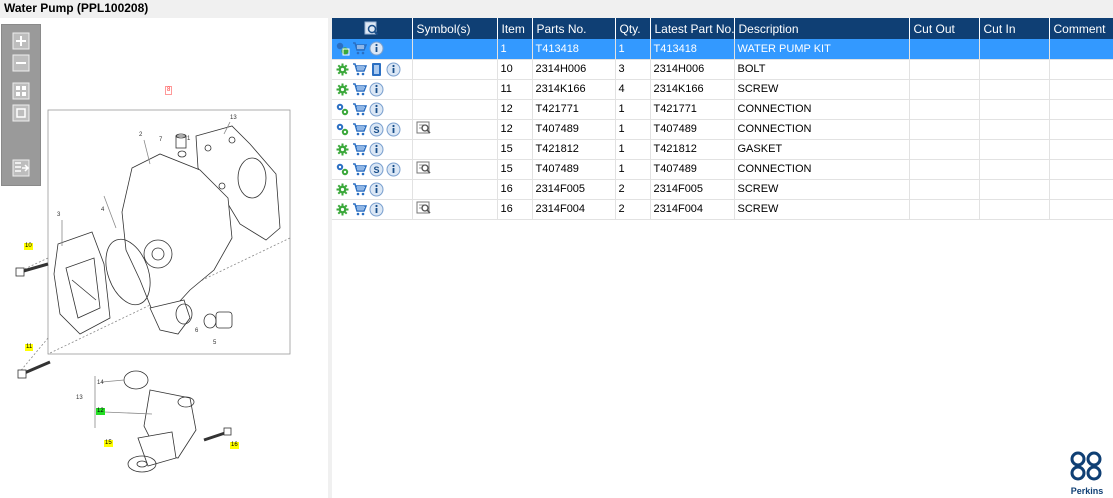 The height and width of the screenshot is (498, 1113). I want to click on zoom-in-icon, so click(21, 41).